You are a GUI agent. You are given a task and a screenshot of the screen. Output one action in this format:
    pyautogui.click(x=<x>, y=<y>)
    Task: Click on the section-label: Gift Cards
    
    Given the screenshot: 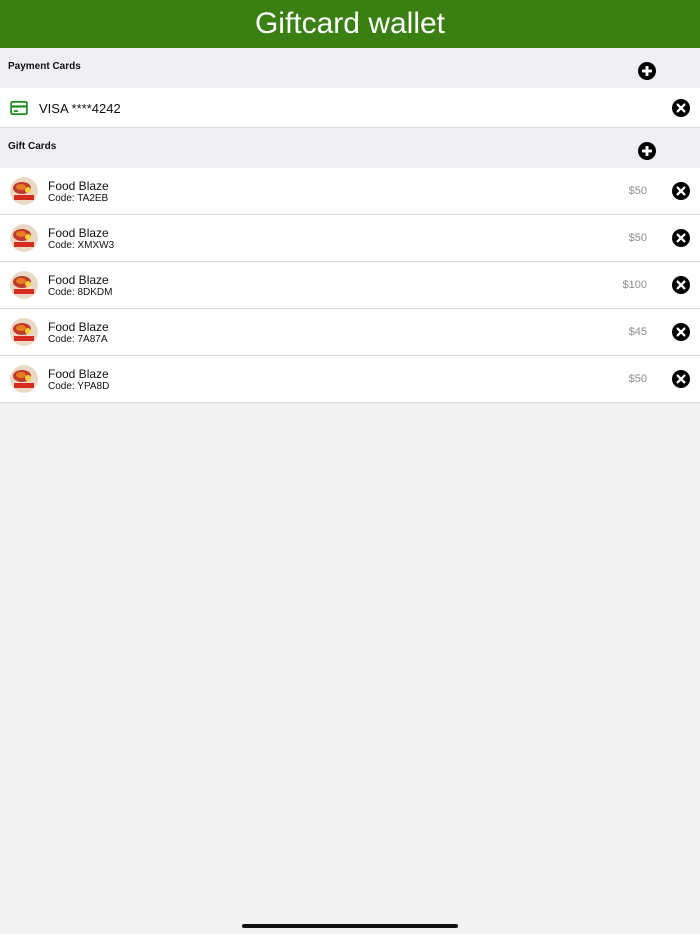 What is the action you would take?
    pyautogui.click(x=32, y=146)
    